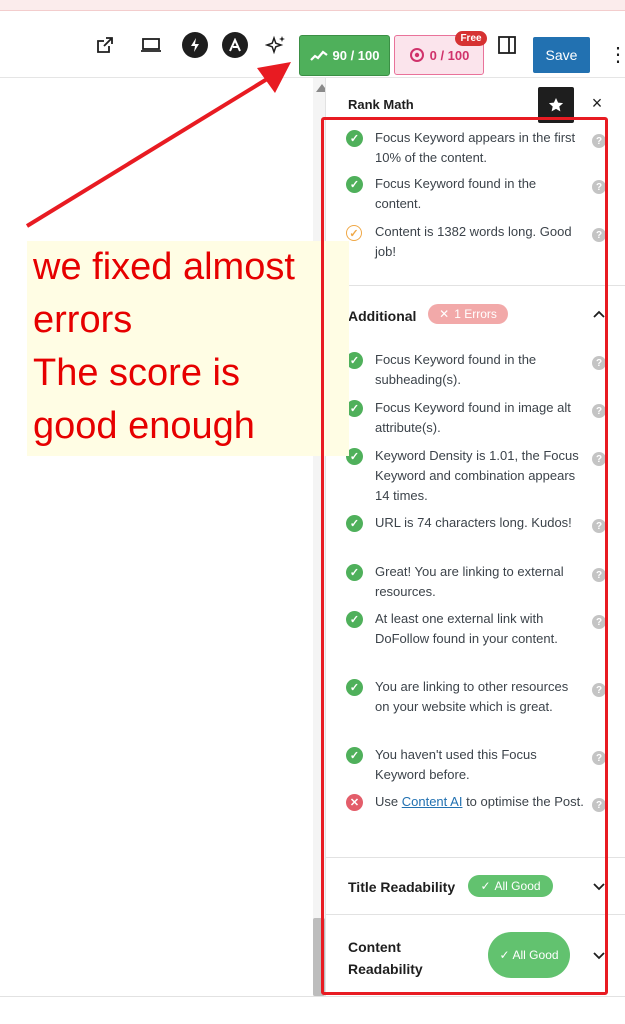 Image resolution: width=625 pixels, height=1024 pixels. Describe the element at coordinates (449, 55) in the screenshot. I see `content-ai-score-value: 0 / 100` at that location.